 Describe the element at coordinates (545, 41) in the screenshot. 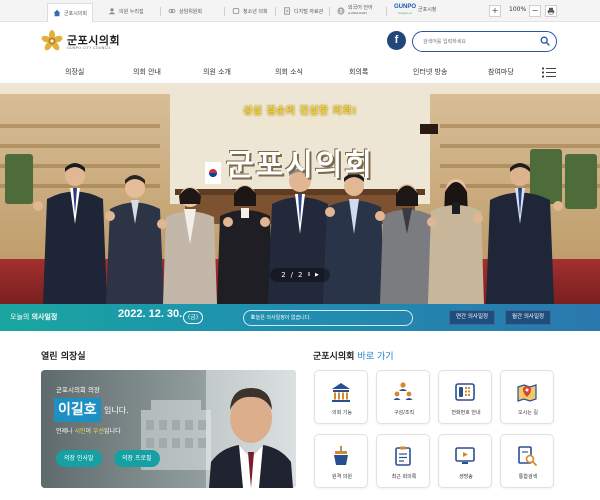

I see `search-icon` at that location.